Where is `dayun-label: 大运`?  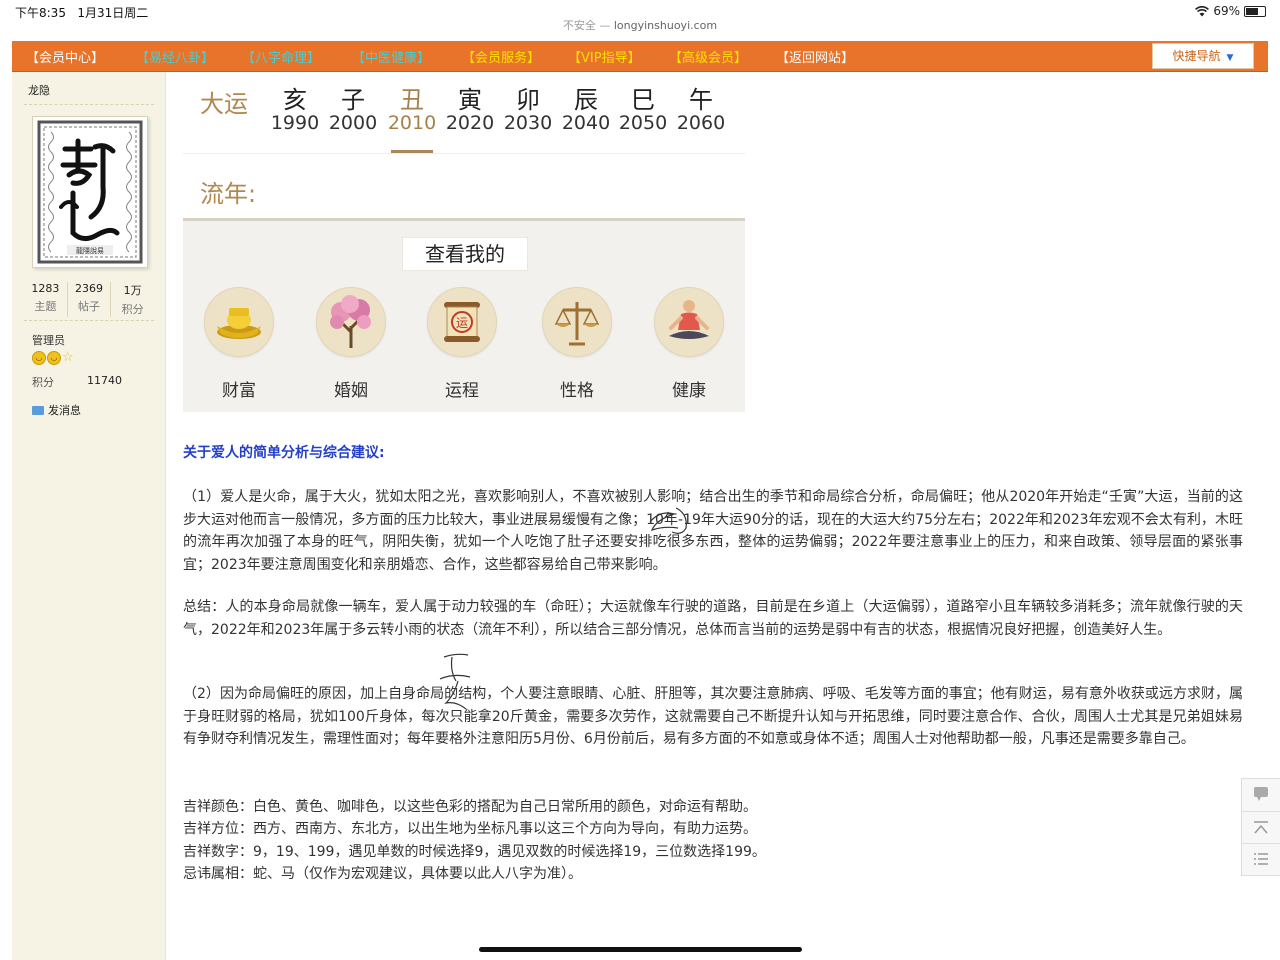
dayun-label: 大运 is located at coordinates (224, 104).